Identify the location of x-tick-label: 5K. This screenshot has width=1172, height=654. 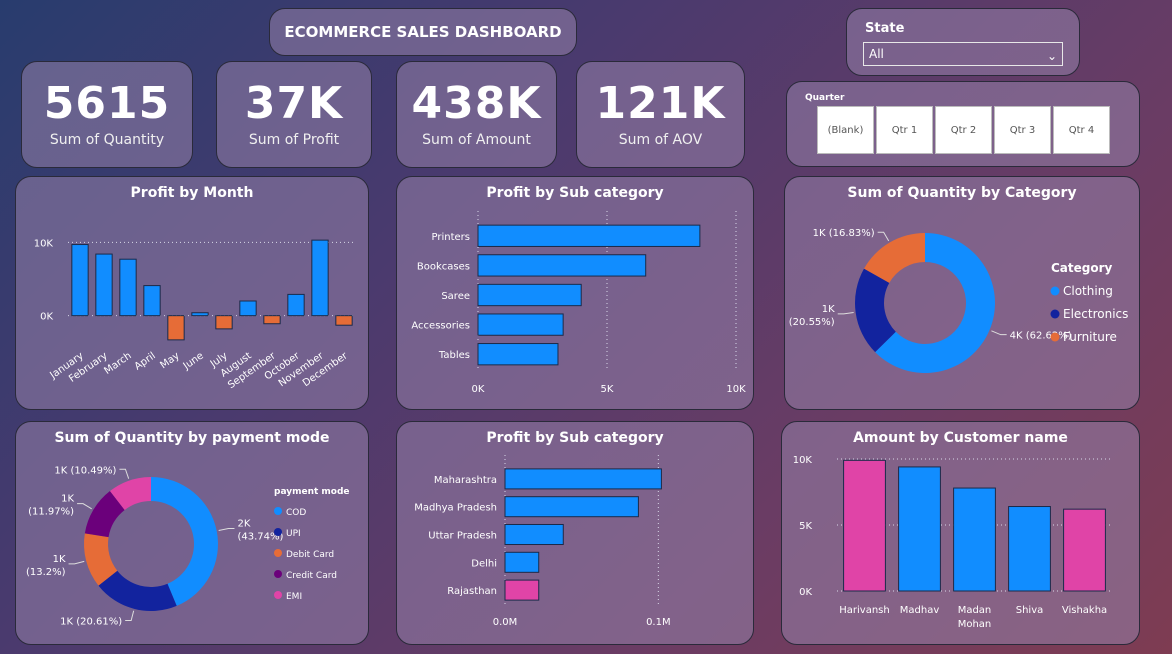
(607, 389).